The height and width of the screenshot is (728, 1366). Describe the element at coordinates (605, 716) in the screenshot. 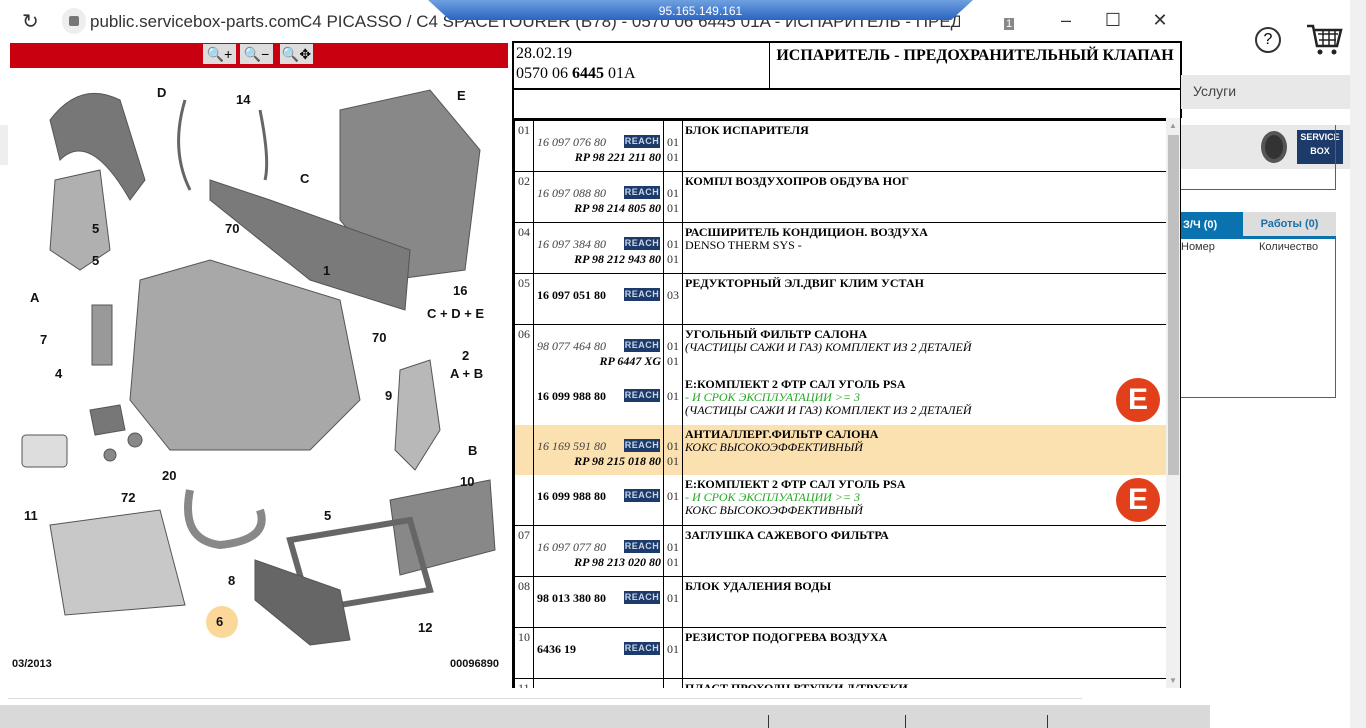

I see `bottom-bar` at that location.